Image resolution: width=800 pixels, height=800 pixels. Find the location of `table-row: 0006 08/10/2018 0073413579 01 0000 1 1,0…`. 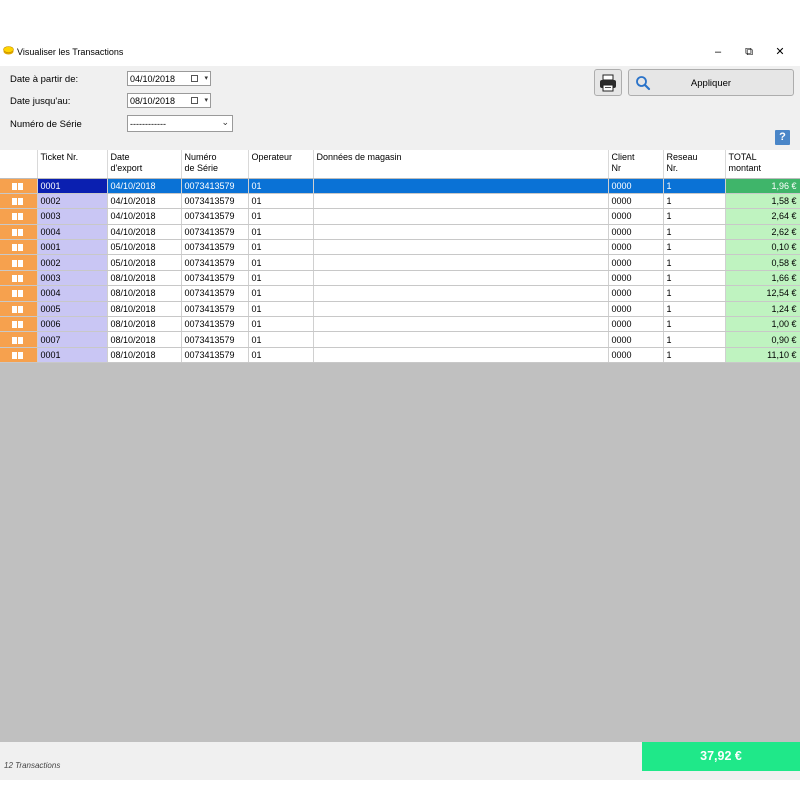

table-row: 0006 08/10/2018 0073413579 01 0000 1 1,0… is located at coordinates (400, 324).